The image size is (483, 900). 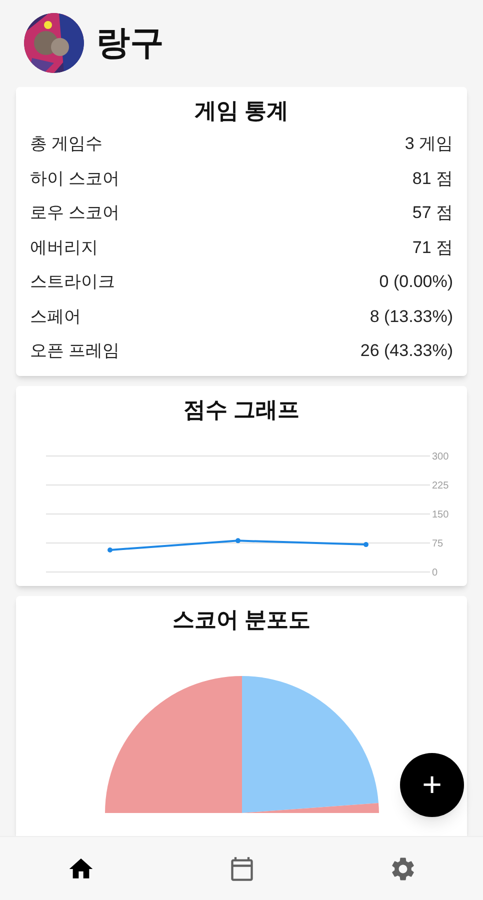 What do you see at coordinates (432, 179) in the screenshot?
I see `stat-value: 81 점` at bounding box center [432, 179].